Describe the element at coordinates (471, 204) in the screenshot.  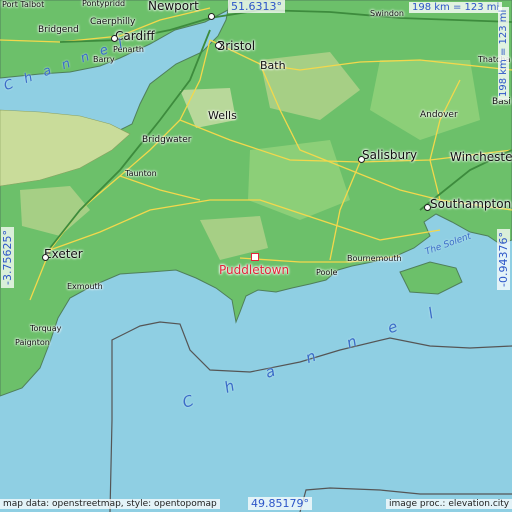
I see `place-southampton: Southampton` at that location.